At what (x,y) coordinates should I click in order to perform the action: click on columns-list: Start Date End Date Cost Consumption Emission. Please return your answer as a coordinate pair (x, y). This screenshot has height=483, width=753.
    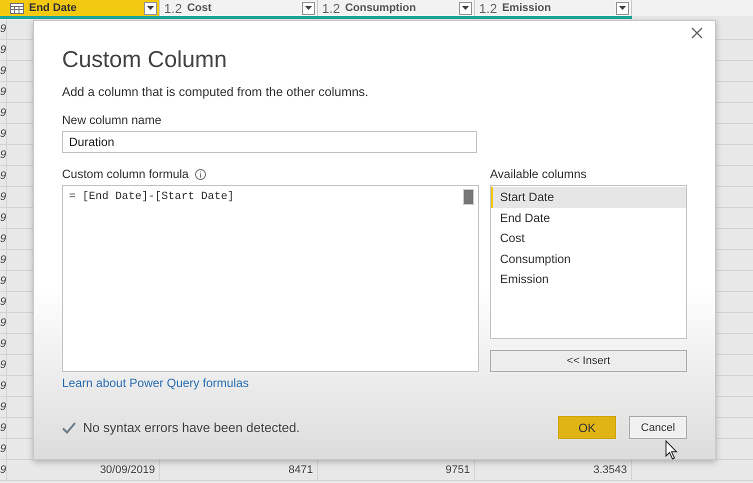
    Looking at the image, I should click on (588, 262).